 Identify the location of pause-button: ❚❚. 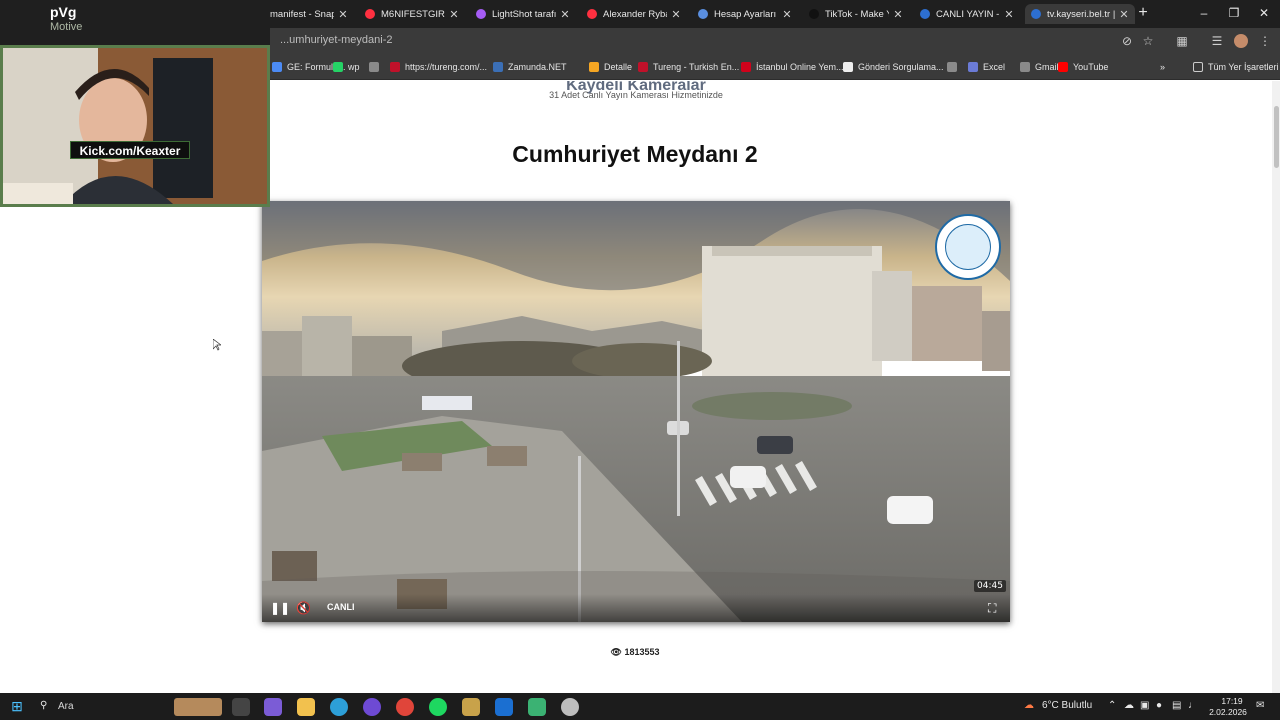
(280, 608).